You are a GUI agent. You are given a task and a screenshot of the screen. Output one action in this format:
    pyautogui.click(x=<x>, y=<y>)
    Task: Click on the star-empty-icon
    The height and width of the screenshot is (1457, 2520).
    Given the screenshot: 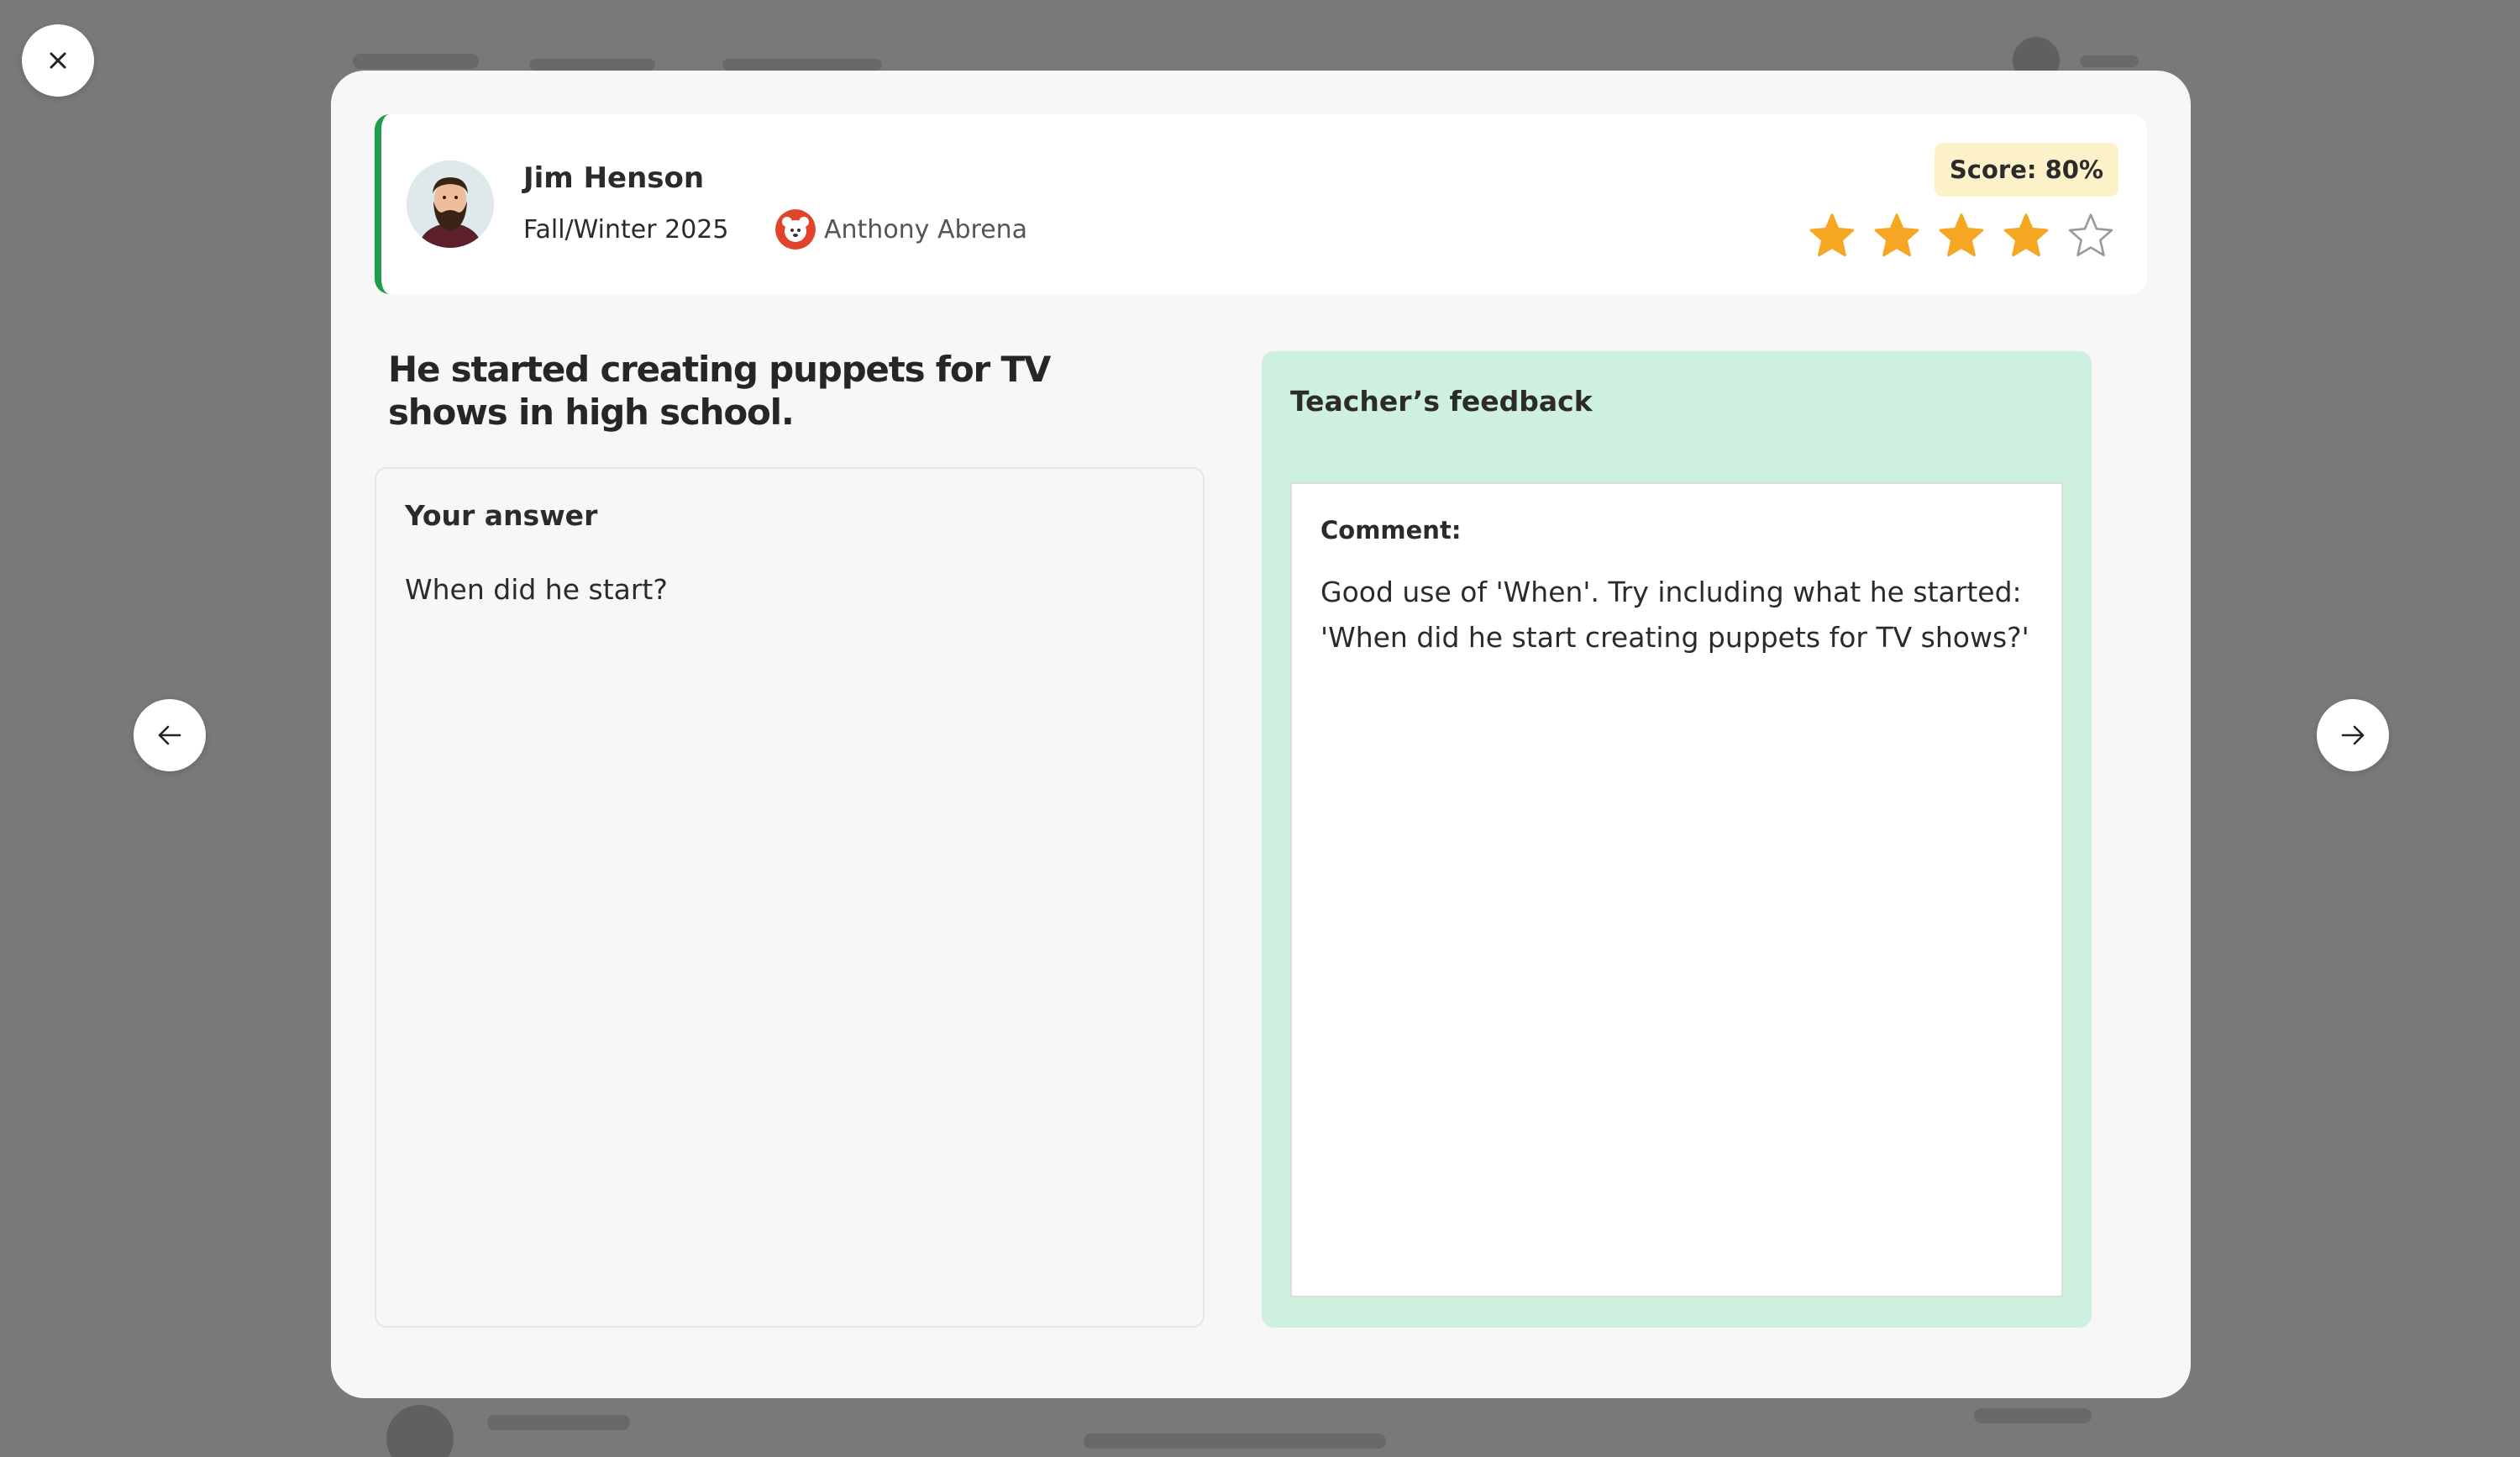 What is the action you would take?
    pyautogui.click(x=2090, y=235)
    